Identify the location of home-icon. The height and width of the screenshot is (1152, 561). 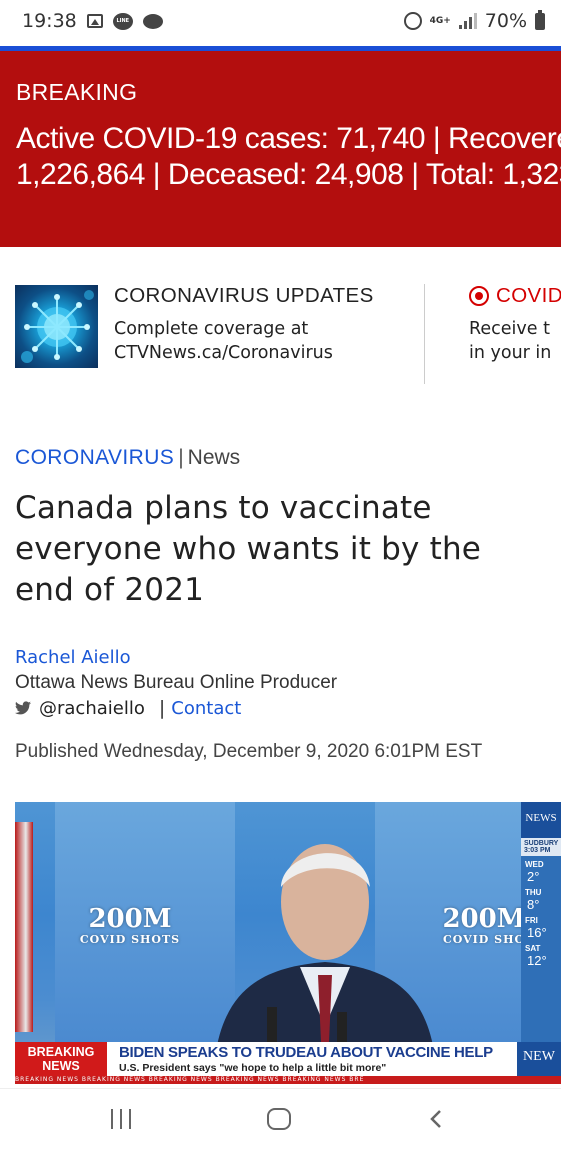
(279, 1119).